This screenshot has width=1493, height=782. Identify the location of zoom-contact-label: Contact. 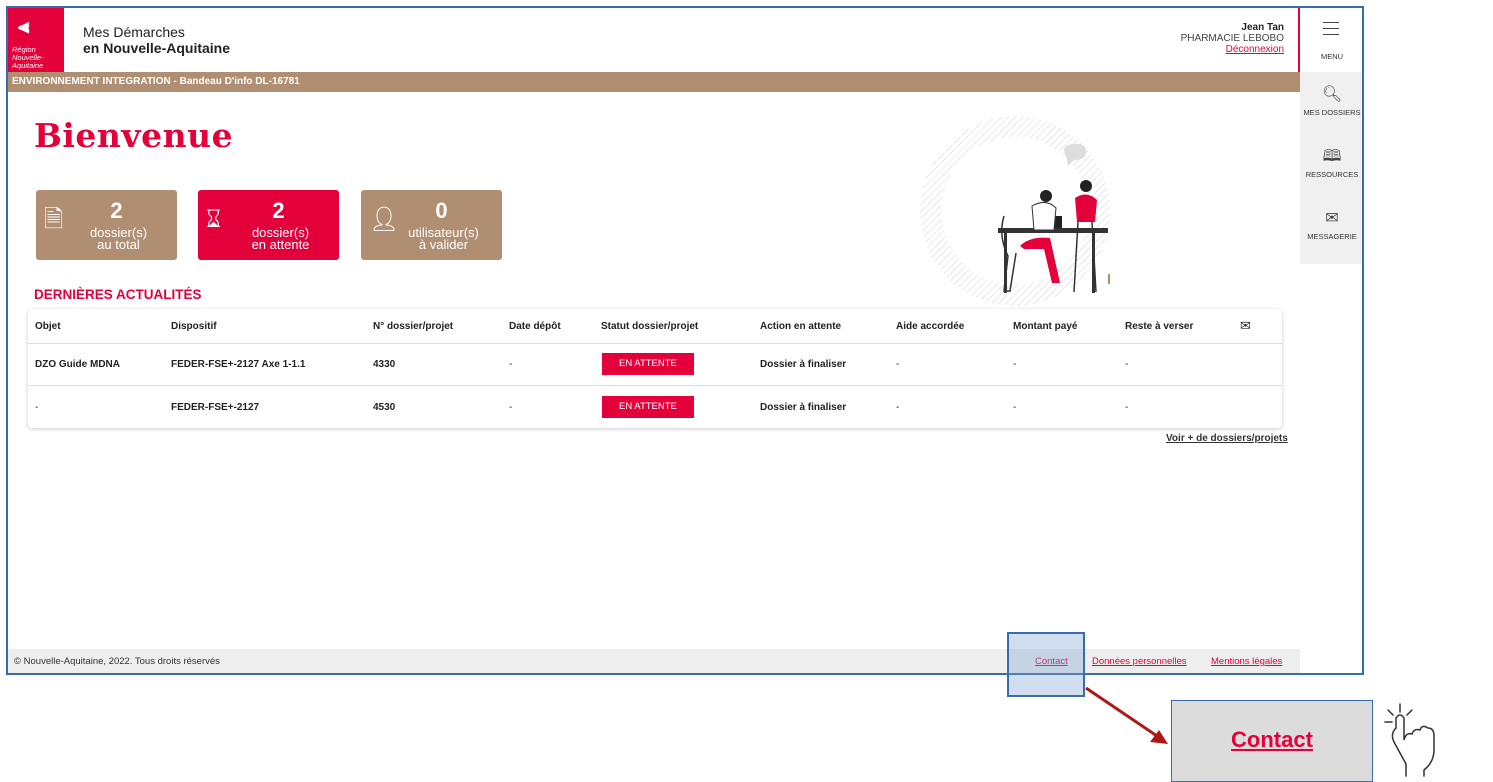
(1272, 739).